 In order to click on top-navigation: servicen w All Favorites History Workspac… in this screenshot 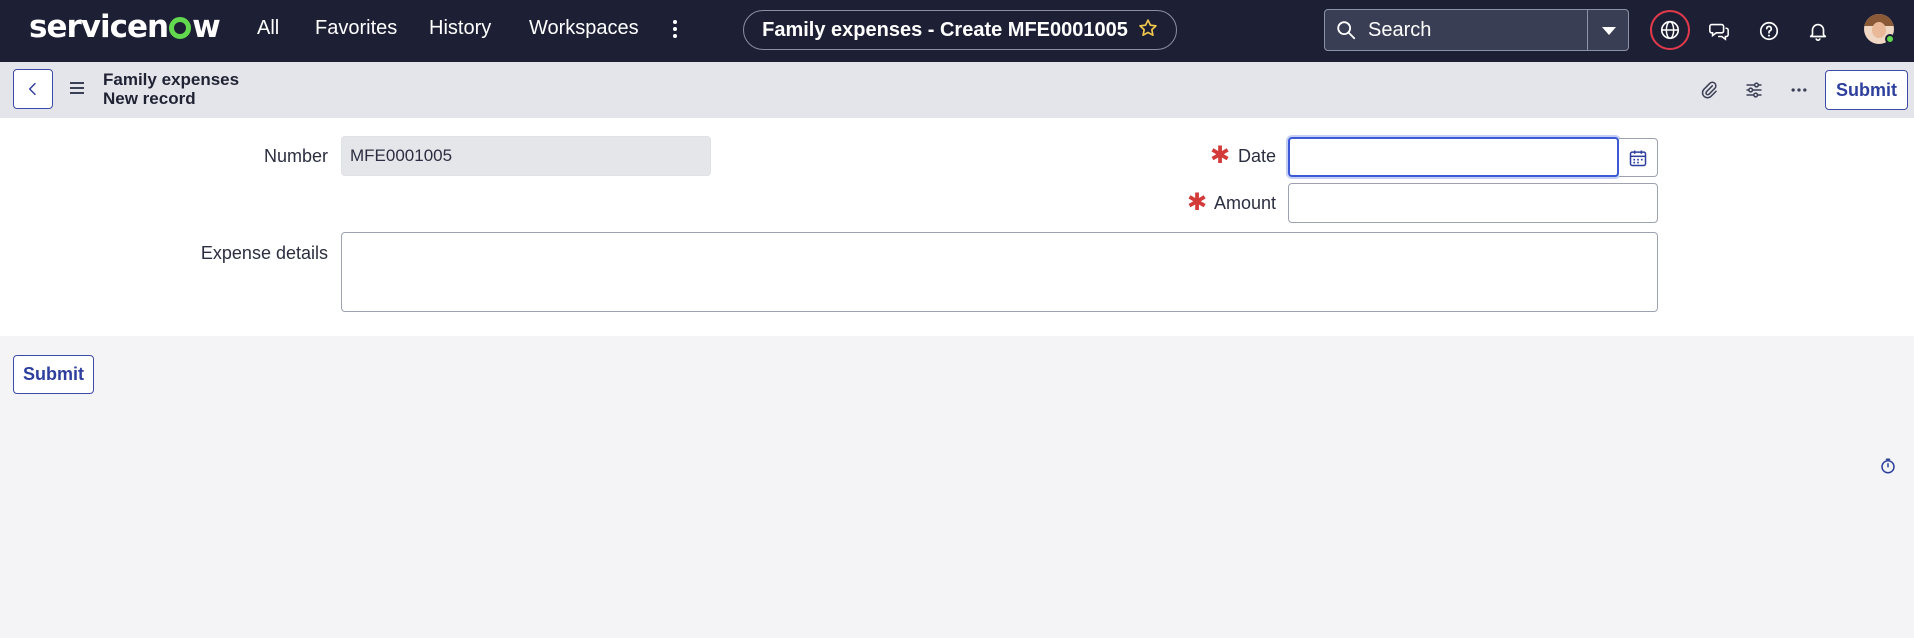, I will do `click(957, 31)`.